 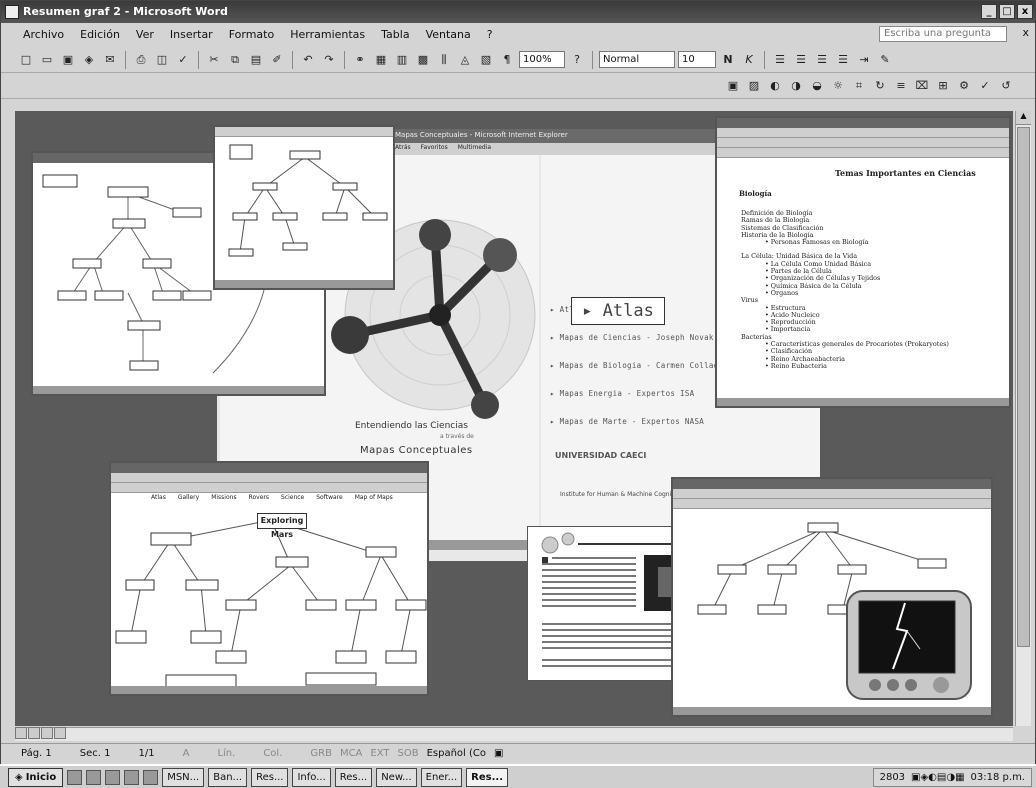 What do you see at coordinates (637, 59) in the screenshot?
I see `style-select: Normal` at bounding box center [637, 59].